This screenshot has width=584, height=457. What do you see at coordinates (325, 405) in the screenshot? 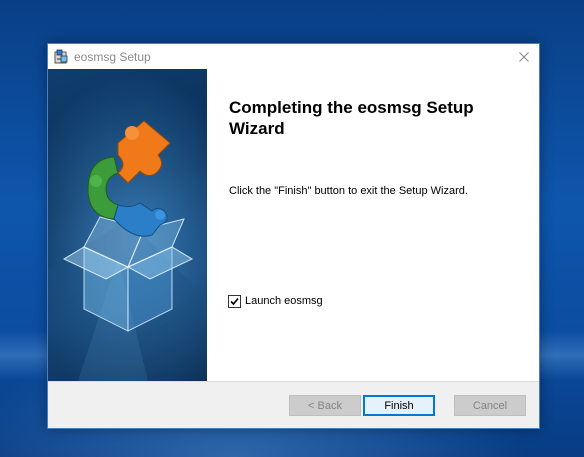
I see `back-button: < Back` at bounding box center [325, 405].